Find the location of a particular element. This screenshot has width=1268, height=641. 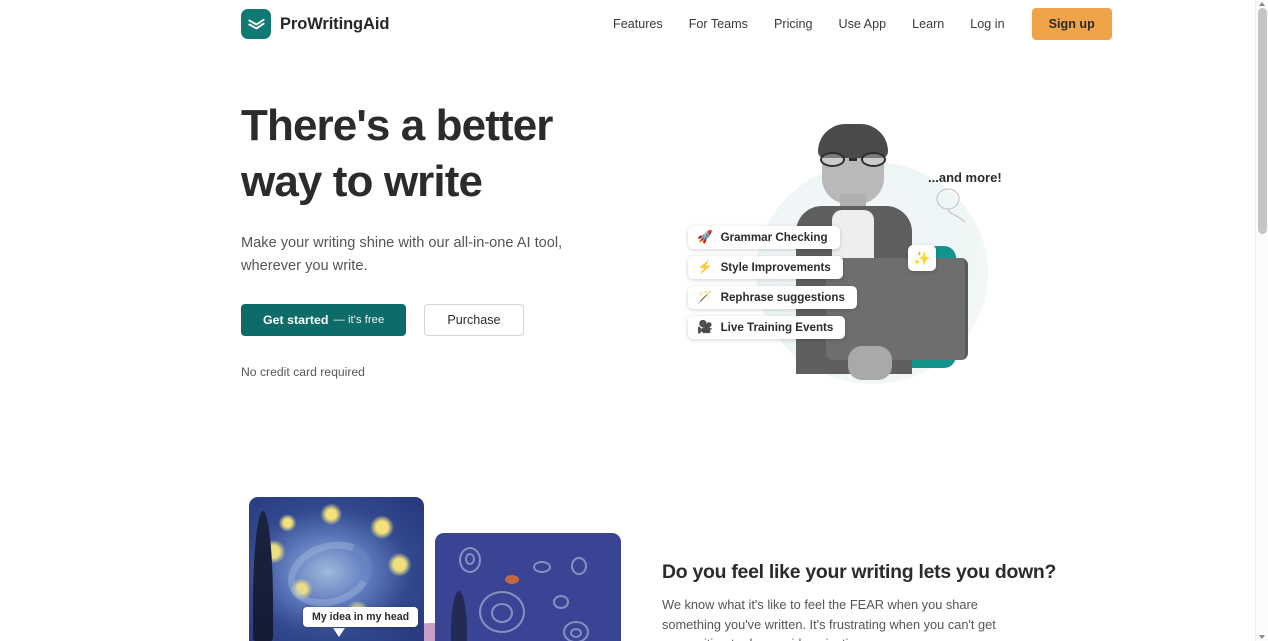

rocket-icon: 🚀 is located at coordinates (705, 237).